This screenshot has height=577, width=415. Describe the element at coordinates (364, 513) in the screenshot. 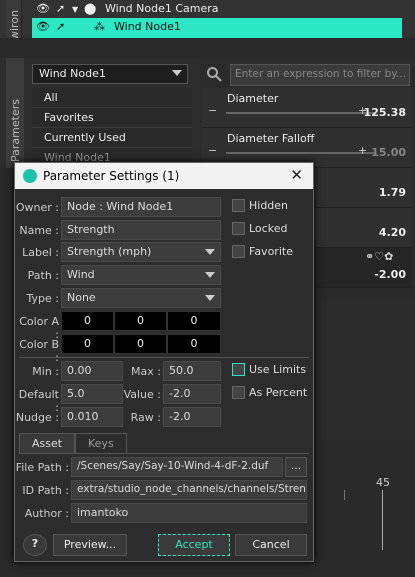

I see `timeline: 45` at that location.